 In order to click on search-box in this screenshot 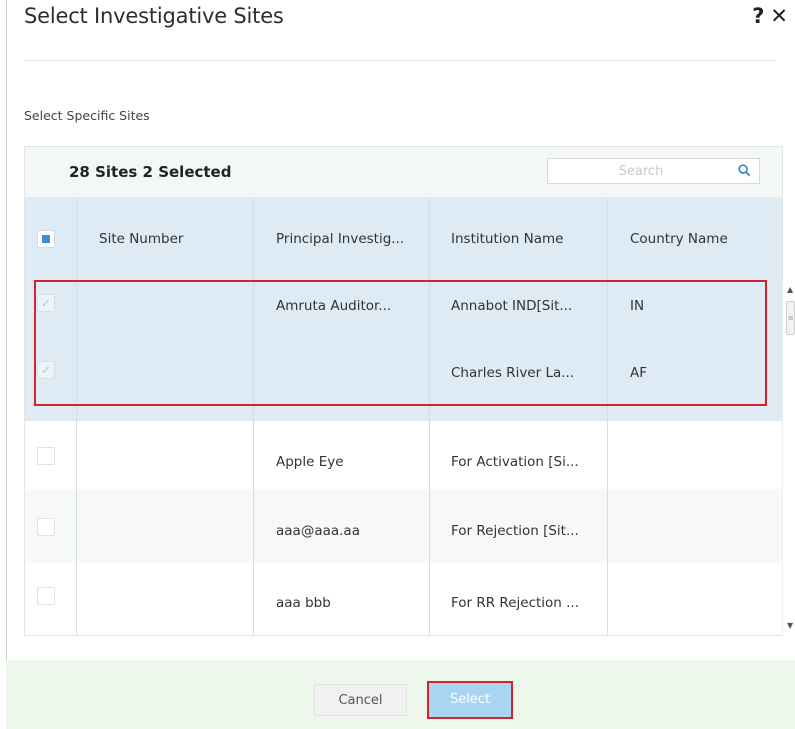, I will do `click(653, 171)`.